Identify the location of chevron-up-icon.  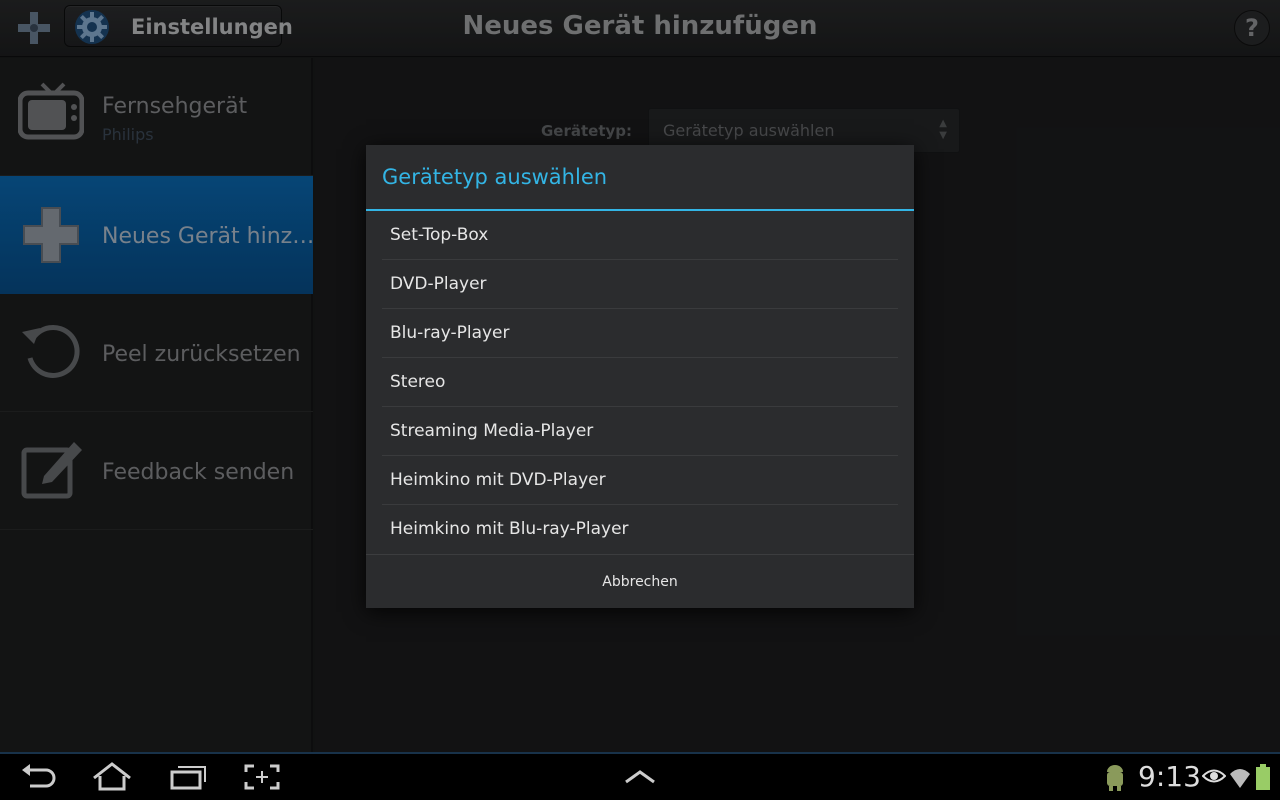
(640, 777).